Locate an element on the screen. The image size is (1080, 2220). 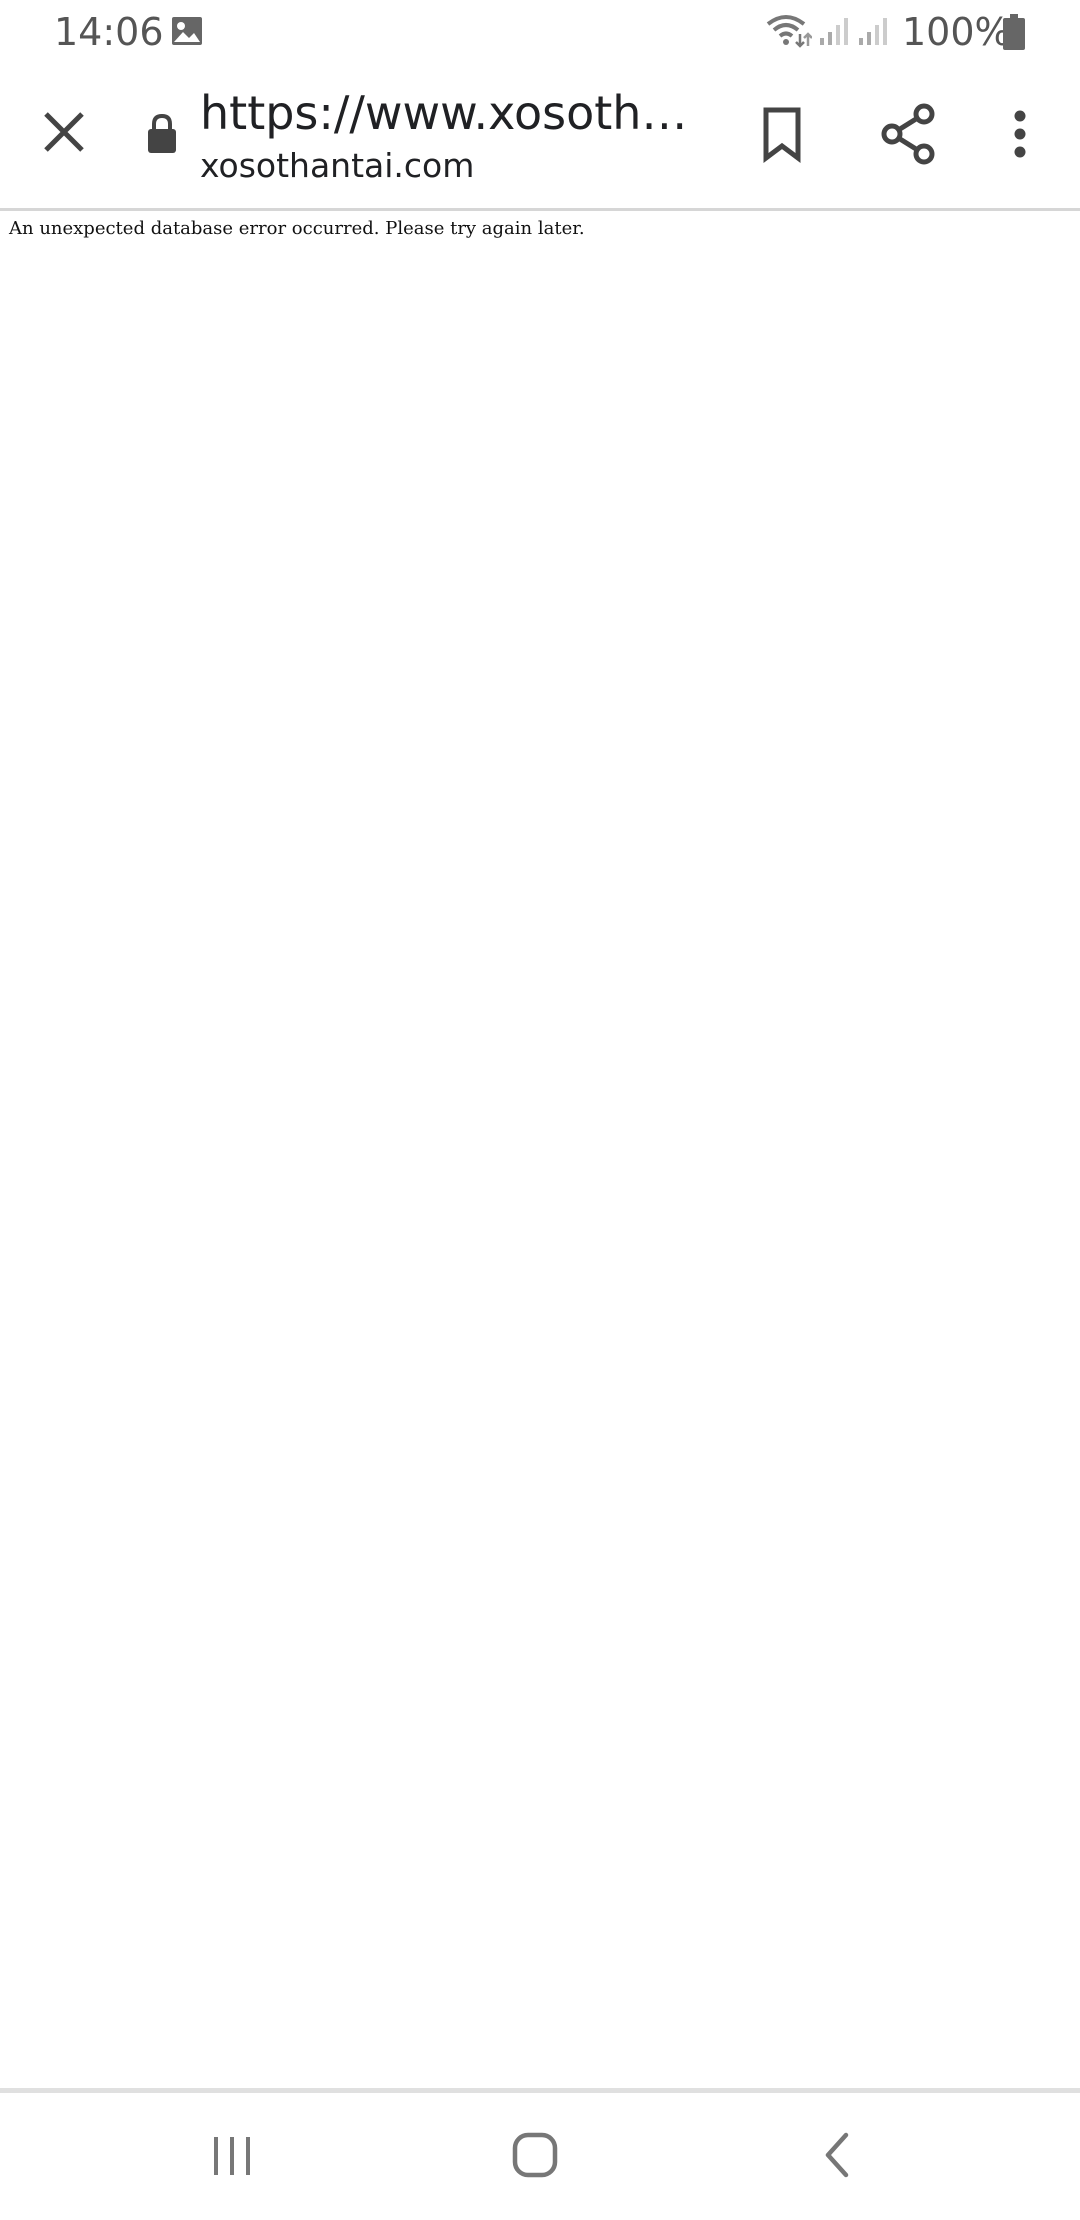
navigation-bar is located at coordinates (540, 2156).